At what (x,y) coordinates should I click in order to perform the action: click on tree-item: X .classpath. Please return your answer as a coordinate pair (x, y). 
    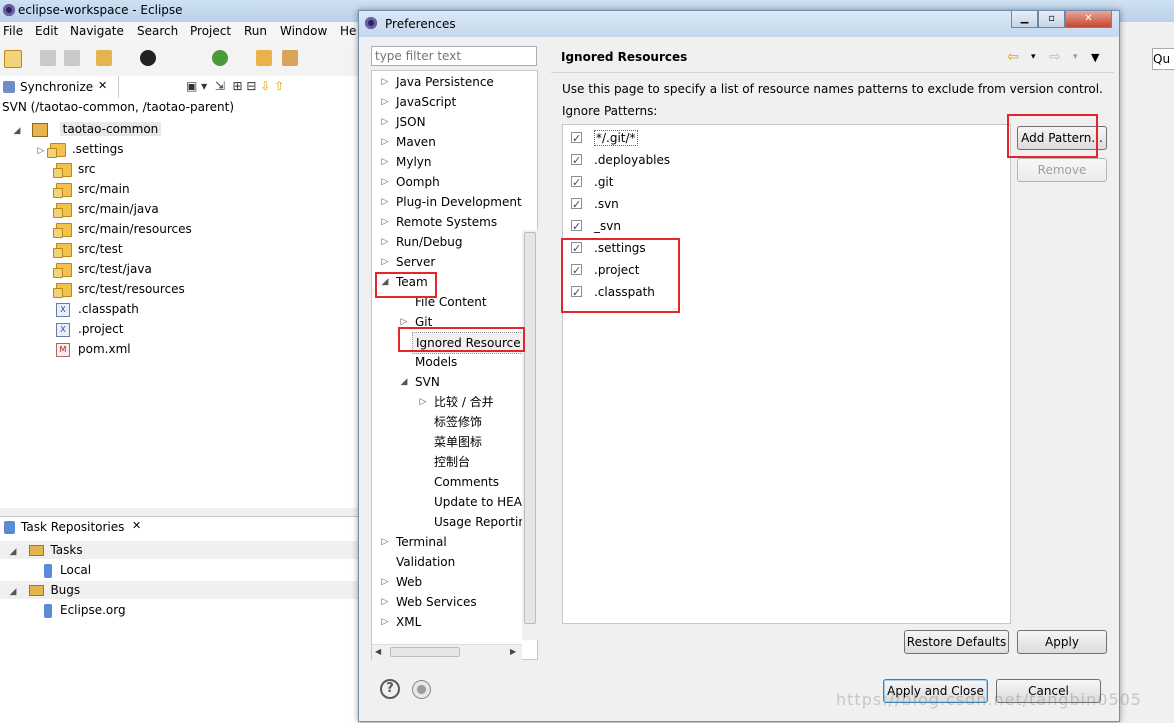
    Looking at the image, I should click on (97, 309).